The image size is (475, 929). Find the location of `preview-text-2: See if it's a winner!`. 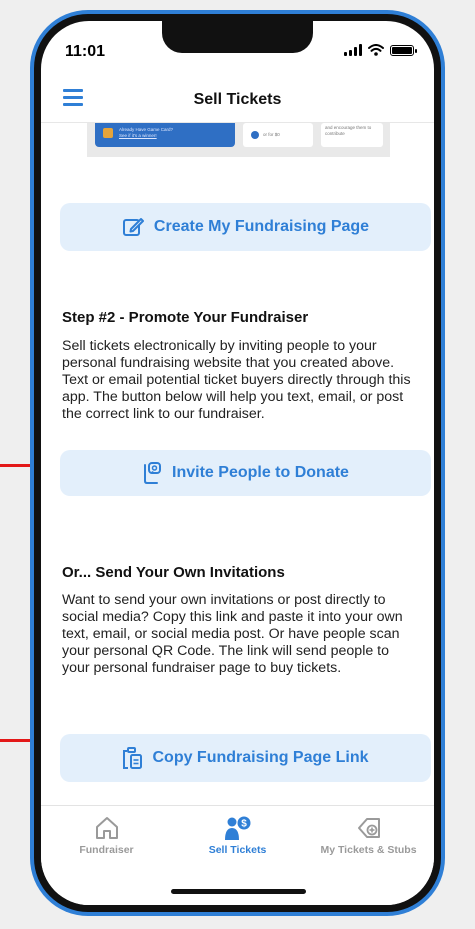

preview-text-2: See if it's a winner! is located at coordinates (138, 135).